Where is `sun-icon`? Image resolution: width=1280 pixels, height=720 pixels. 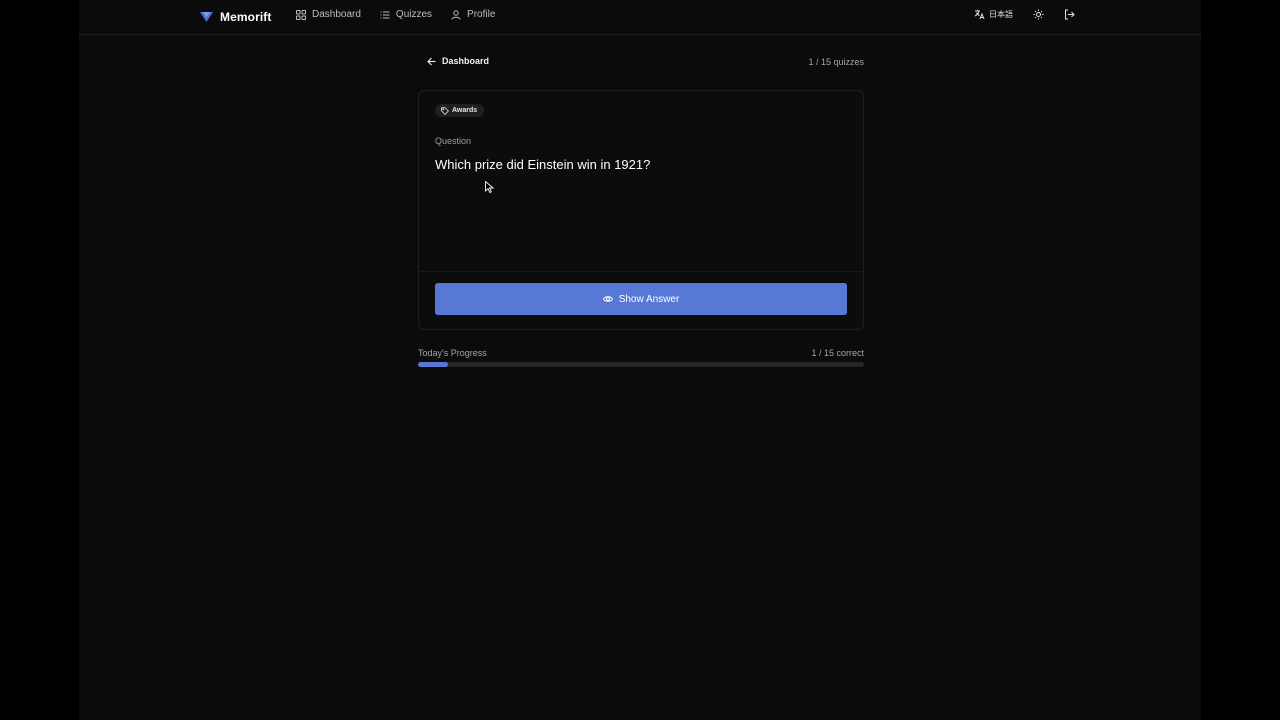
sun-icon is located at coordinates (1038, 14).